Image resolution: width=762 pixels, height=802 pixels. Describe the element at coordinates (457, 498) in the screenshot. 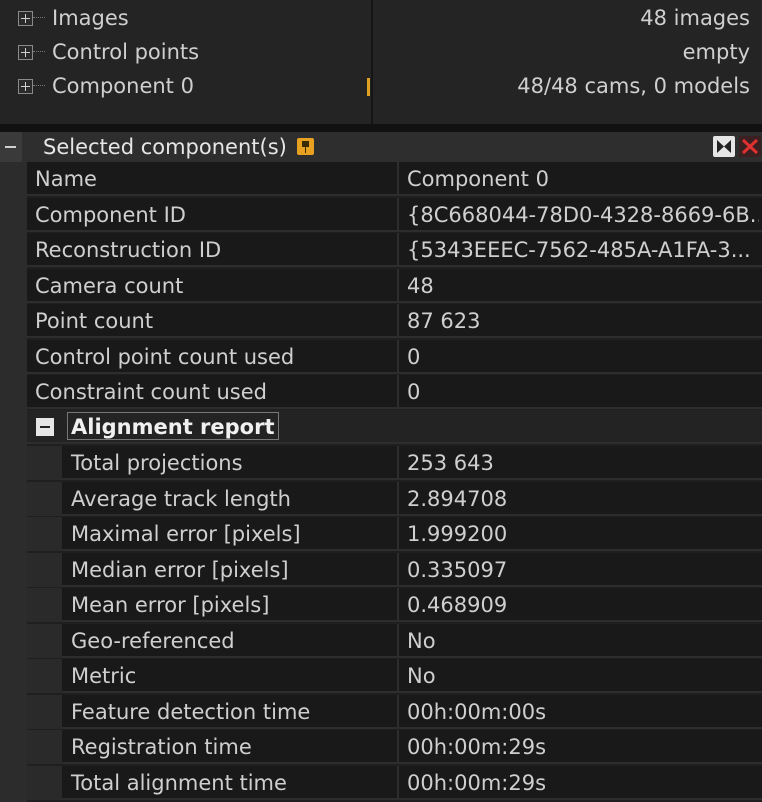

I see `property-value: 2.894708` at that location.